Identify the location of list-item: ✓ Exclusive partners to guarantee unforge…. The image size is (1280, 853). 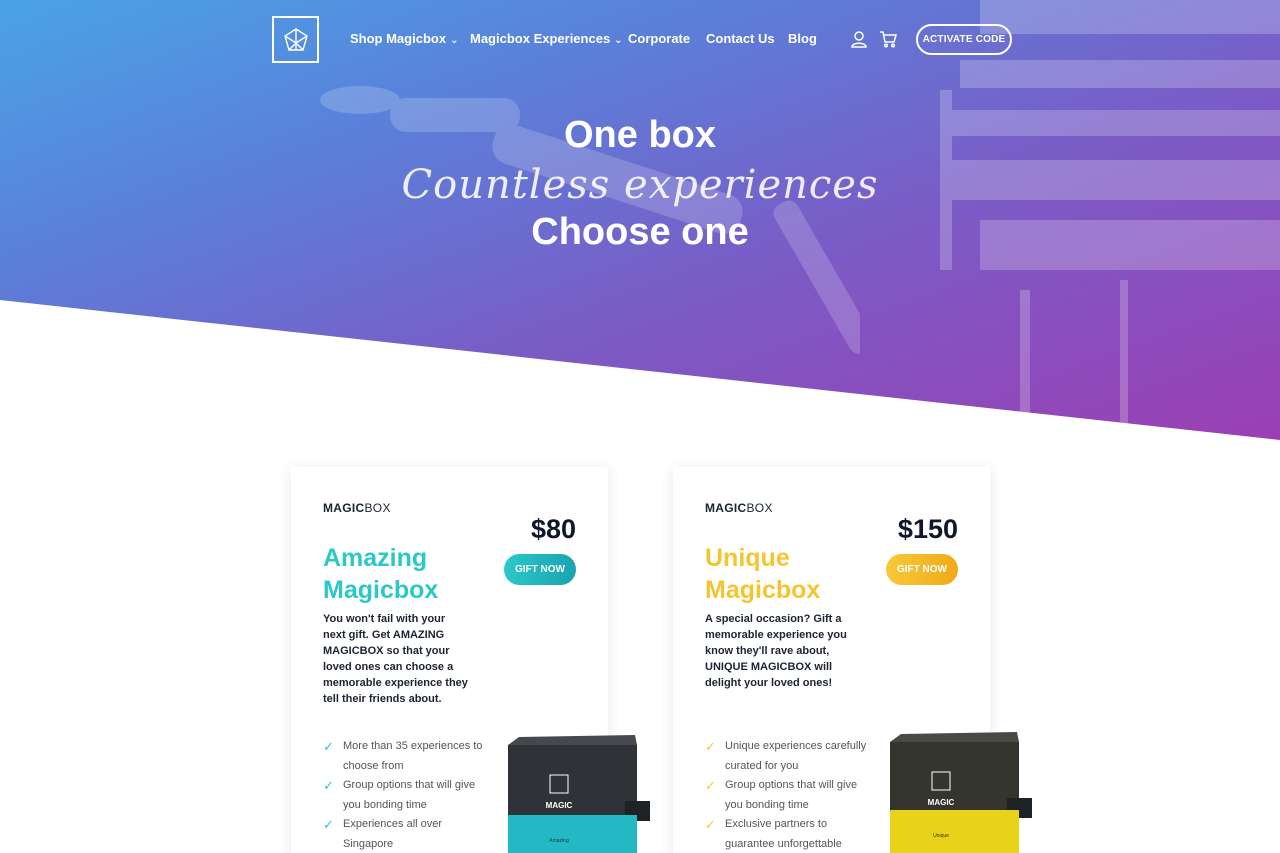
(790, 834).